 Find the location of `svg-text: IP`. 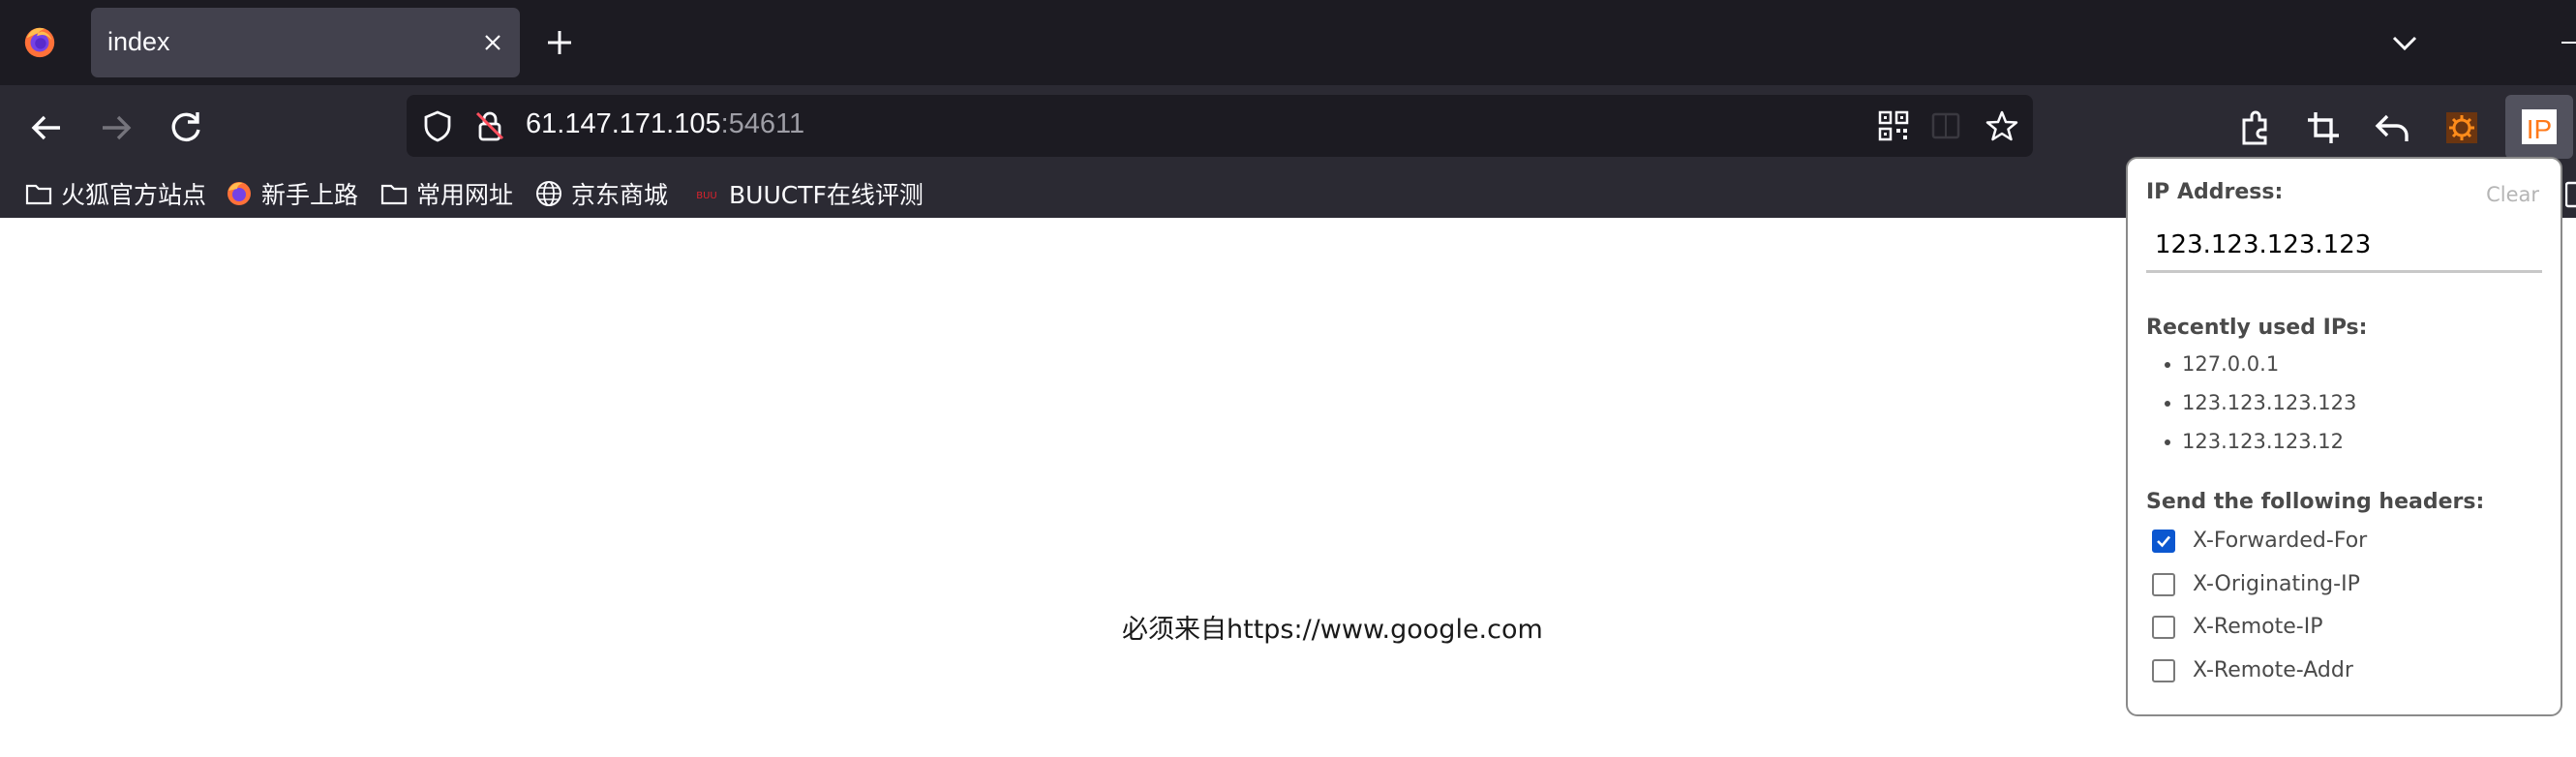

svg-text: IP is located at coordinates (2539, 129).